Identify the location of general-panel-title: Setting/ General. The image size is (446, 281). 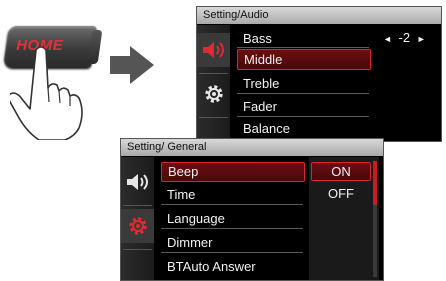
(252, 147).